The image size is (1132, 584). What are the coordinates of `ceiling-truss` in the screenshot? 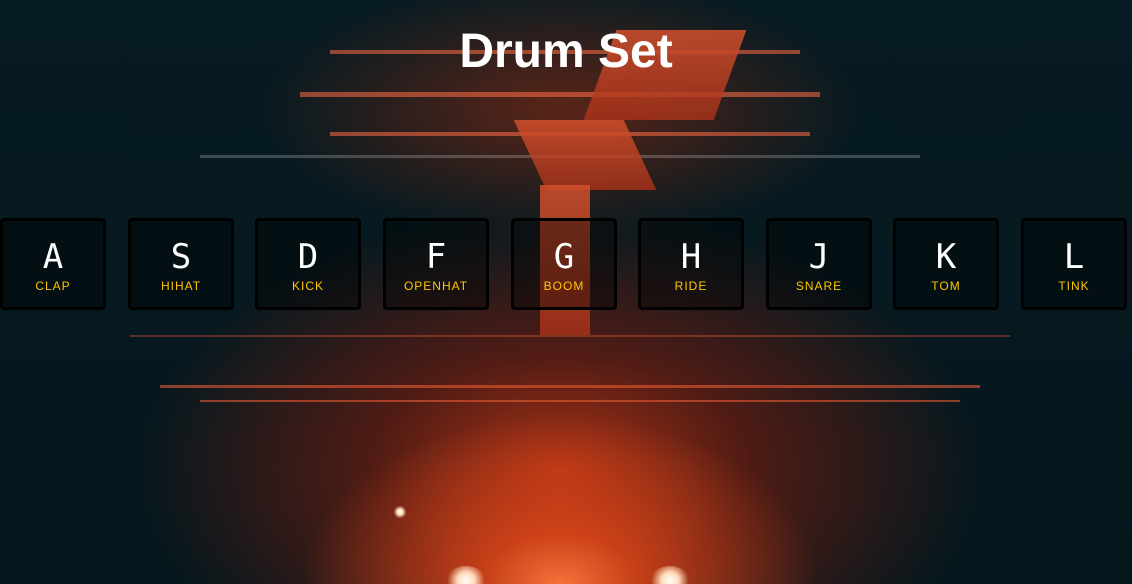 It's located at (560, 94).